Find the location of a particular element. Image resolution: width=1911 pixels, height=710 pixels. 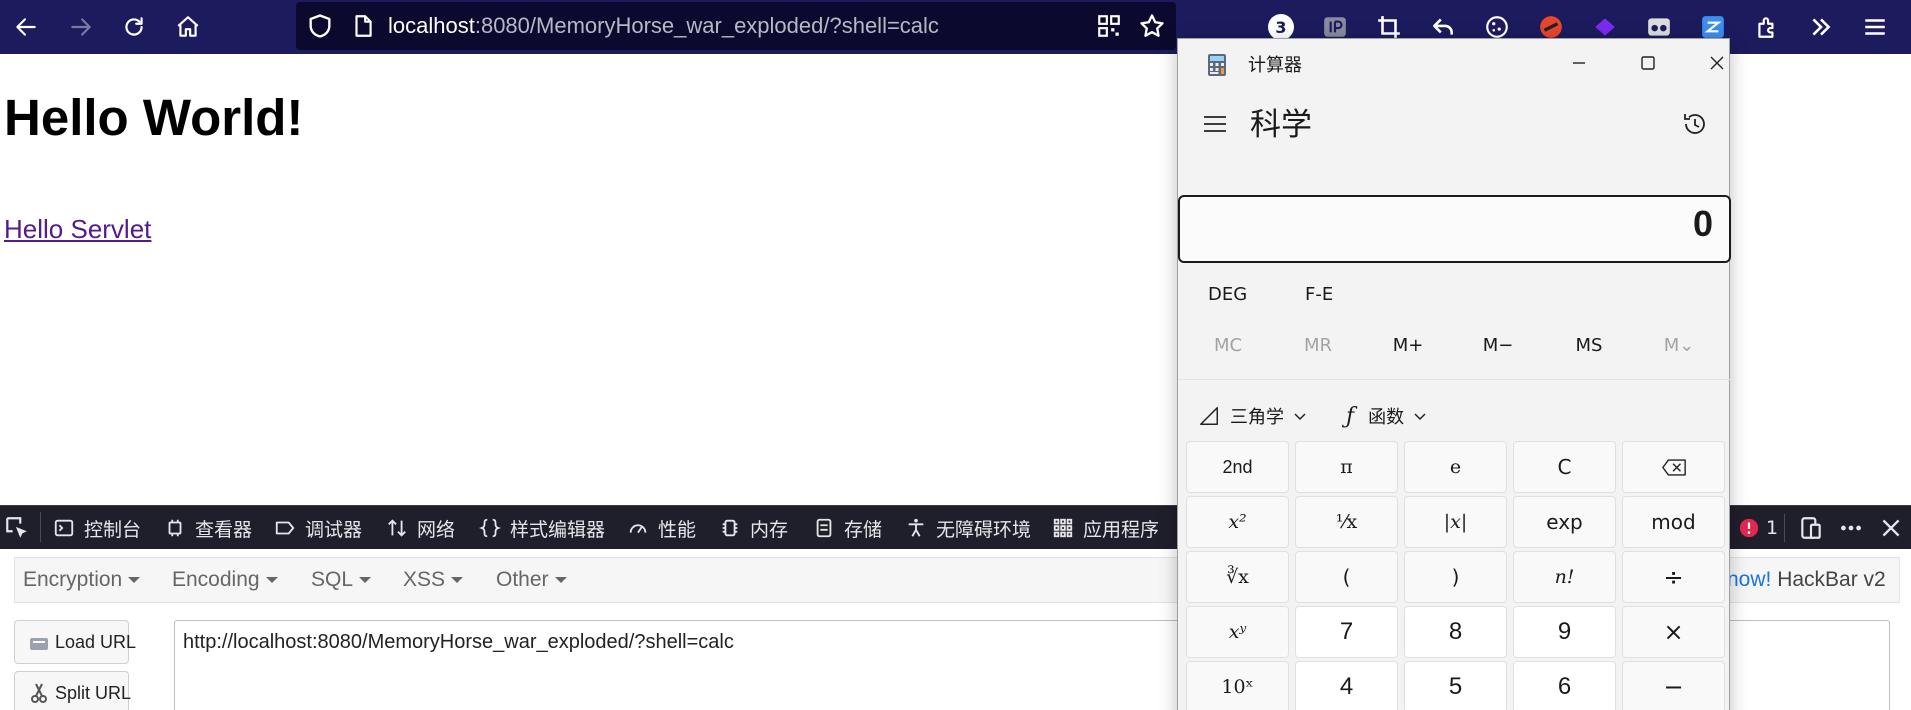

tab-network: 网络 is located at coordinates (420, 528).